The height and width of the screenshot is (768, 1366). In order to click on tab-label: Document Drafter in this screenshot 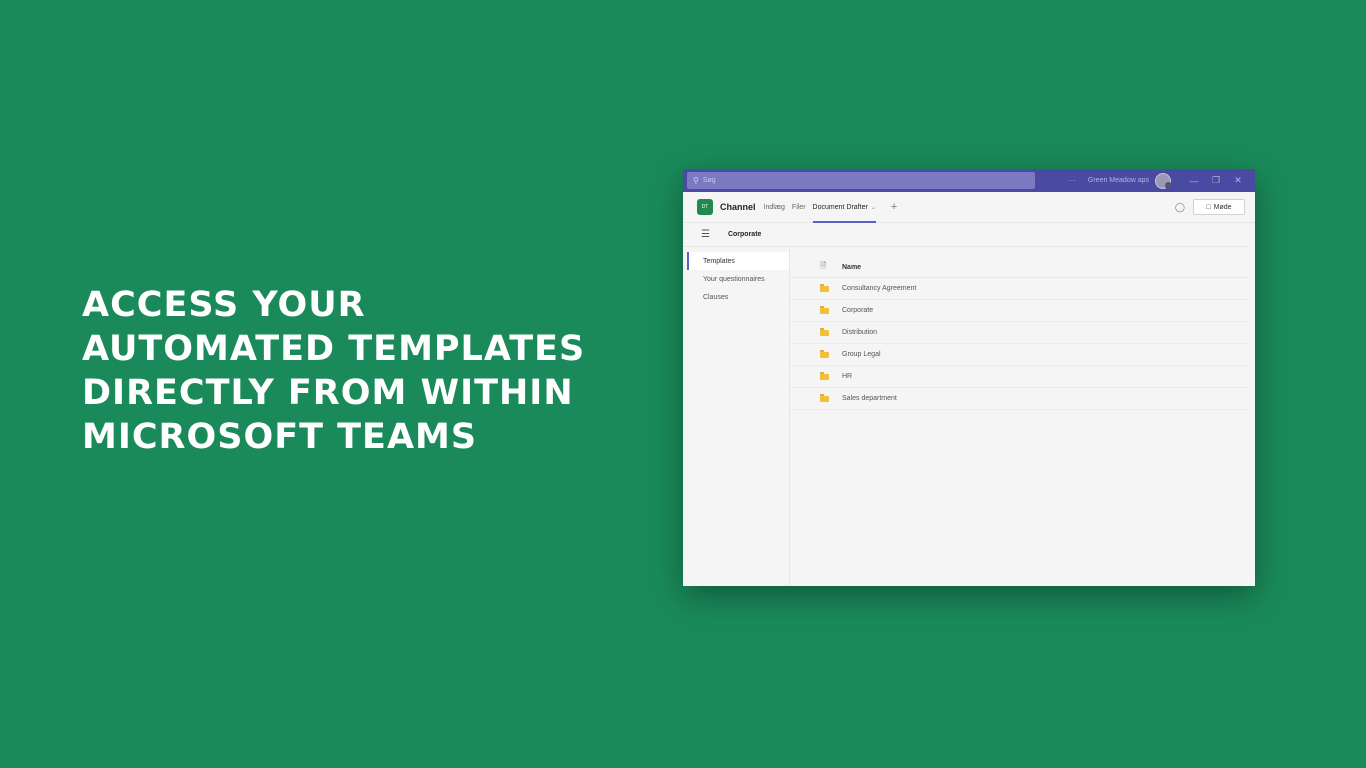, I will do `click(840, 207)`.